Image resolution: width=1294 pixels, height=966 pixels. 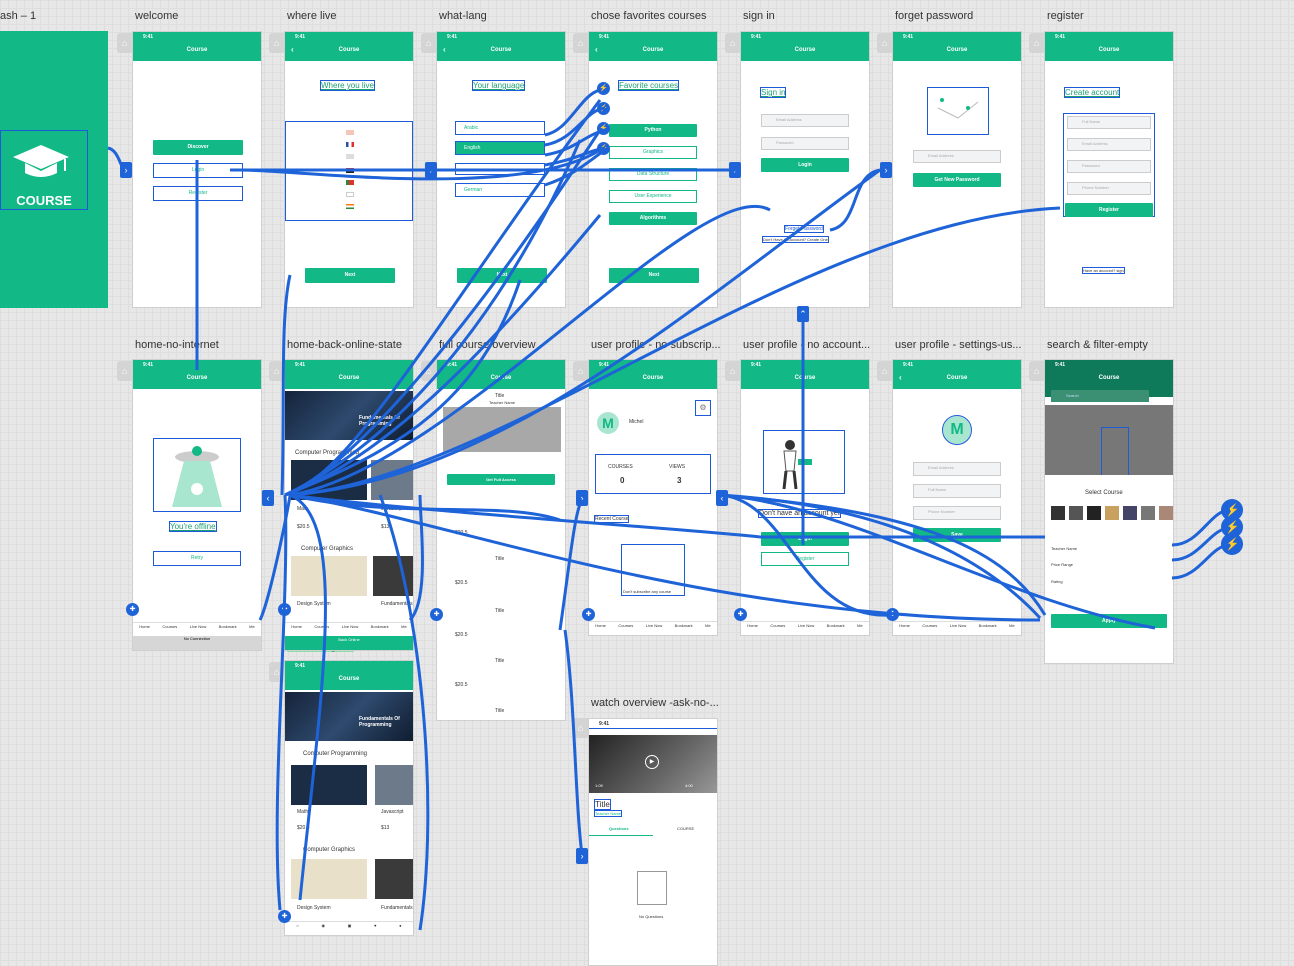 I want to click on tab-me: ●, so click(x=400, y=928).